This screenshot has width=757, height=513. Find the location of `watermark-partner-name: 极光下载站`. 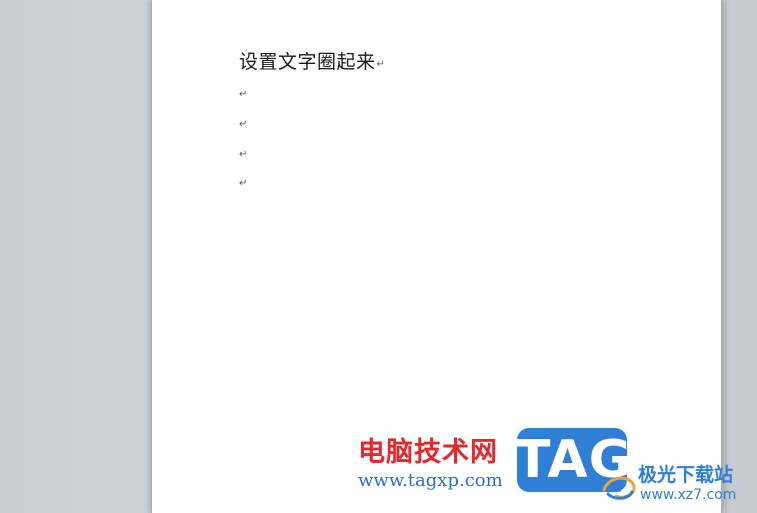

watermark-partner-name: 极光下载站 is located at coordinates (686, 475).